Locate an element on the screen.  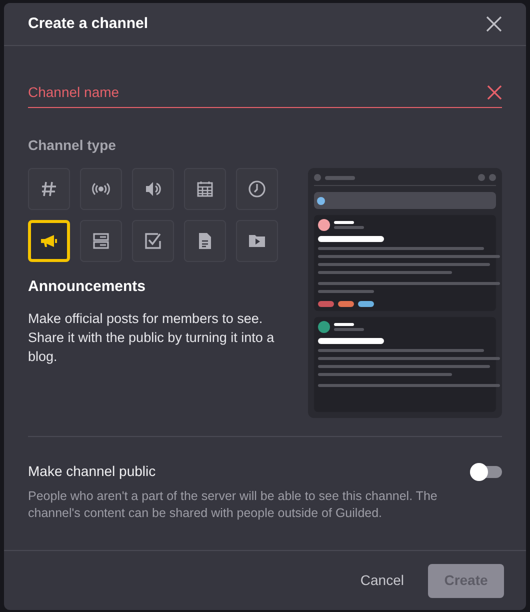
calendar-icon is located at coordinates (205, 189).